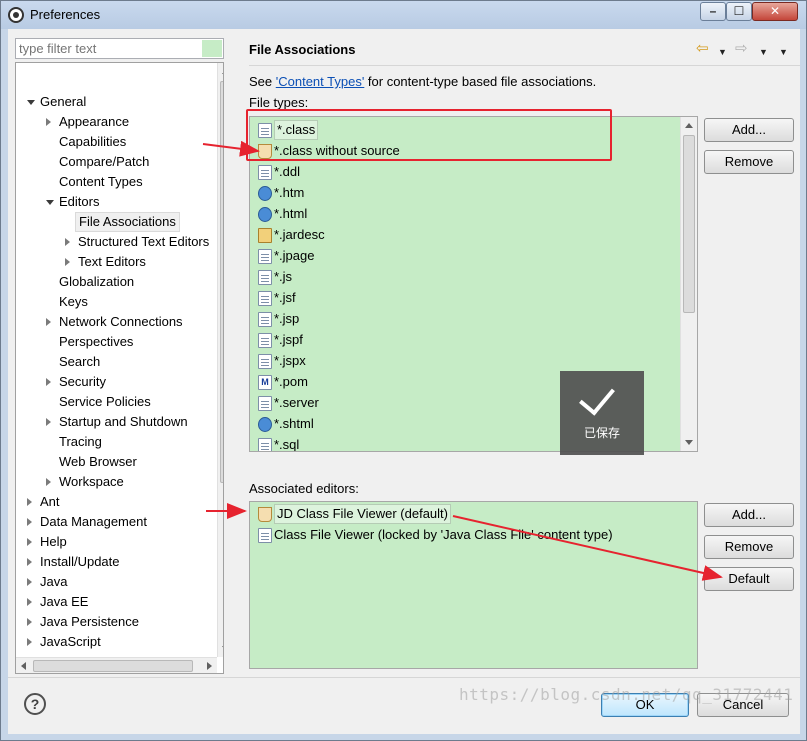  Describe the element at coordinates (597, 397) in the screenshot. I see `checkmark-icon` at that location.